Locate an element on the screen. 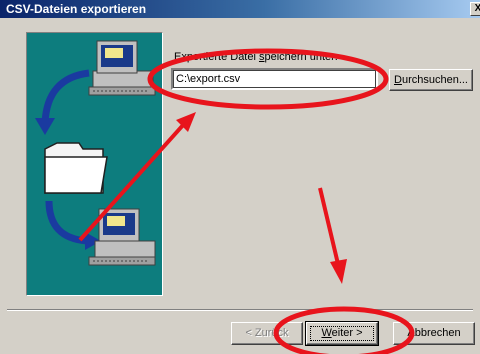 The width and height of the screenshot is (480, 354). cancel-button: Abbrechen is located at coordinates (434, 333).